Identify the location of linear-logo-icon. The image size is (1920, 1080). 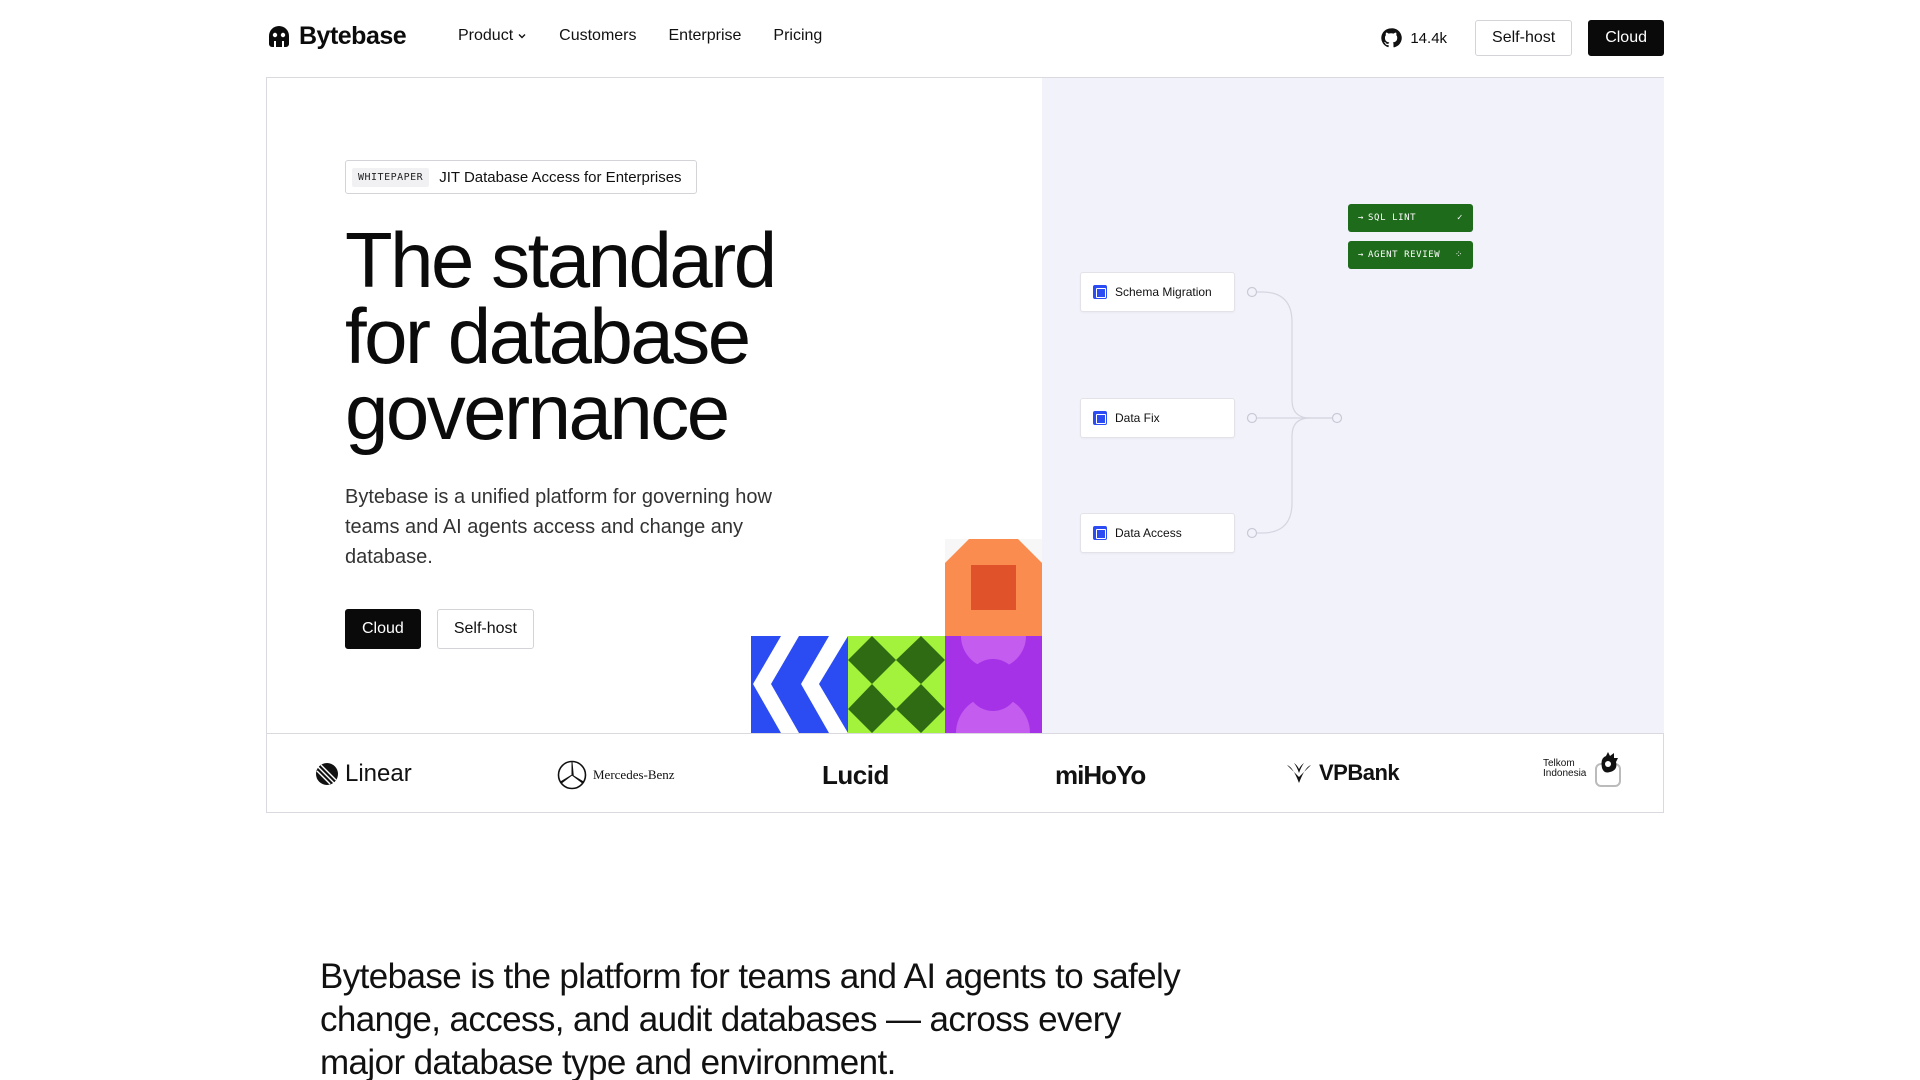
(327, 774).